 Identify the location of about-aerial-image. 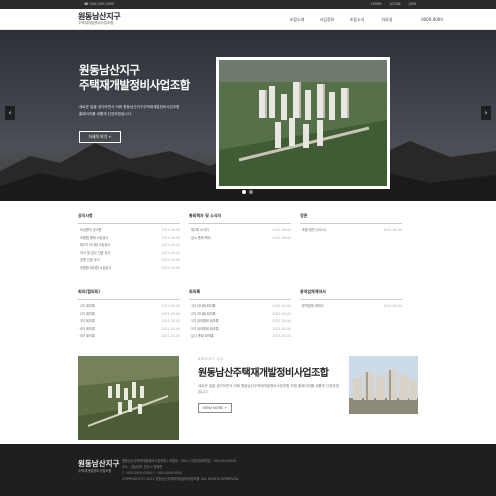
(128, 398).